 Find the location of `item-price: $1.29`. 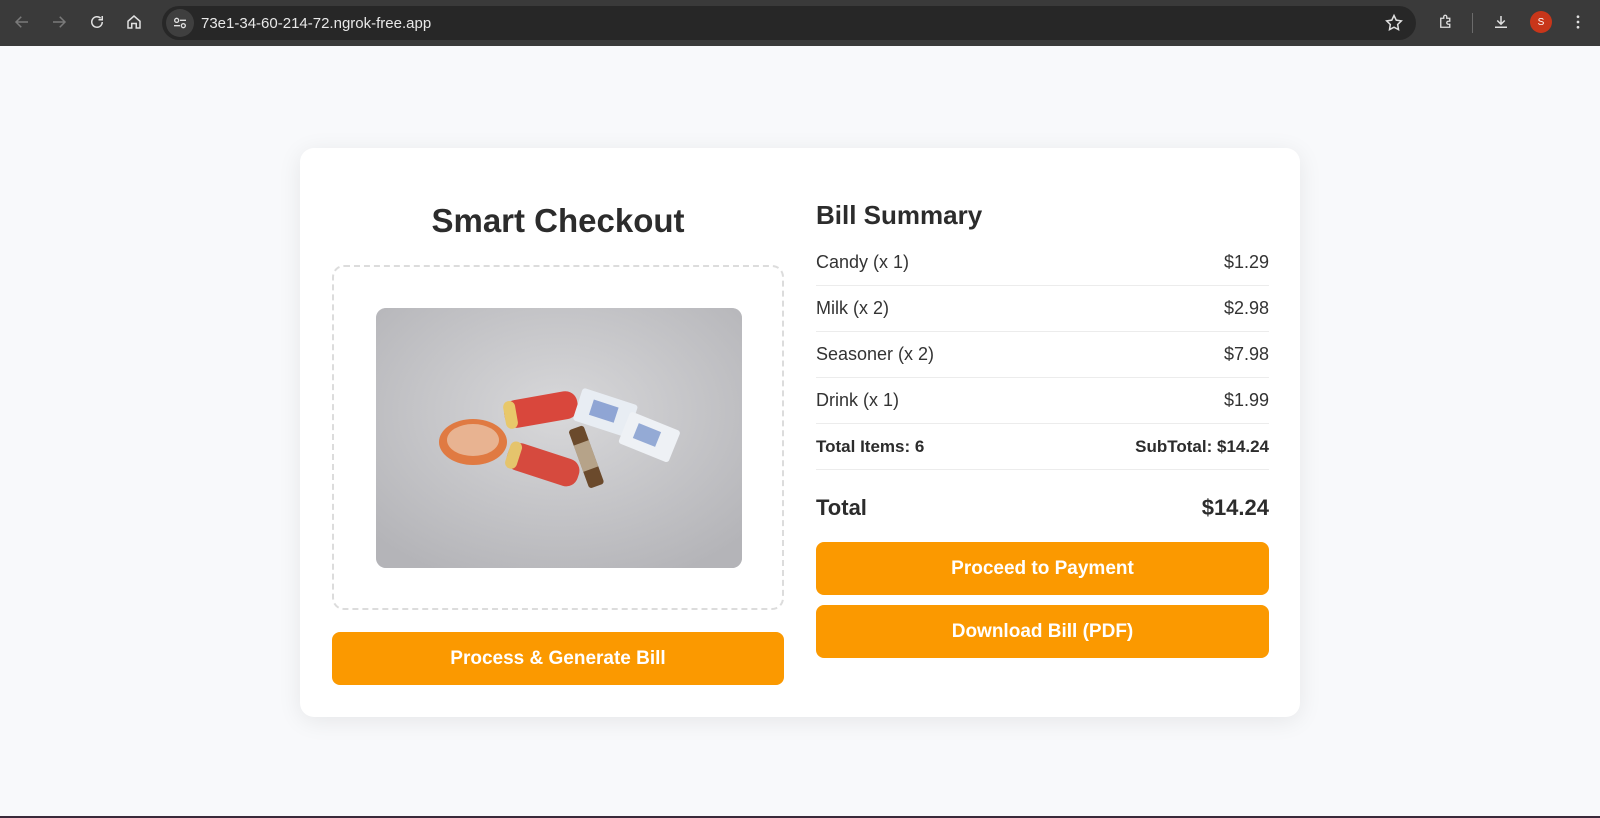

item-price: $1.29 is located at coordinates (1246, 262).